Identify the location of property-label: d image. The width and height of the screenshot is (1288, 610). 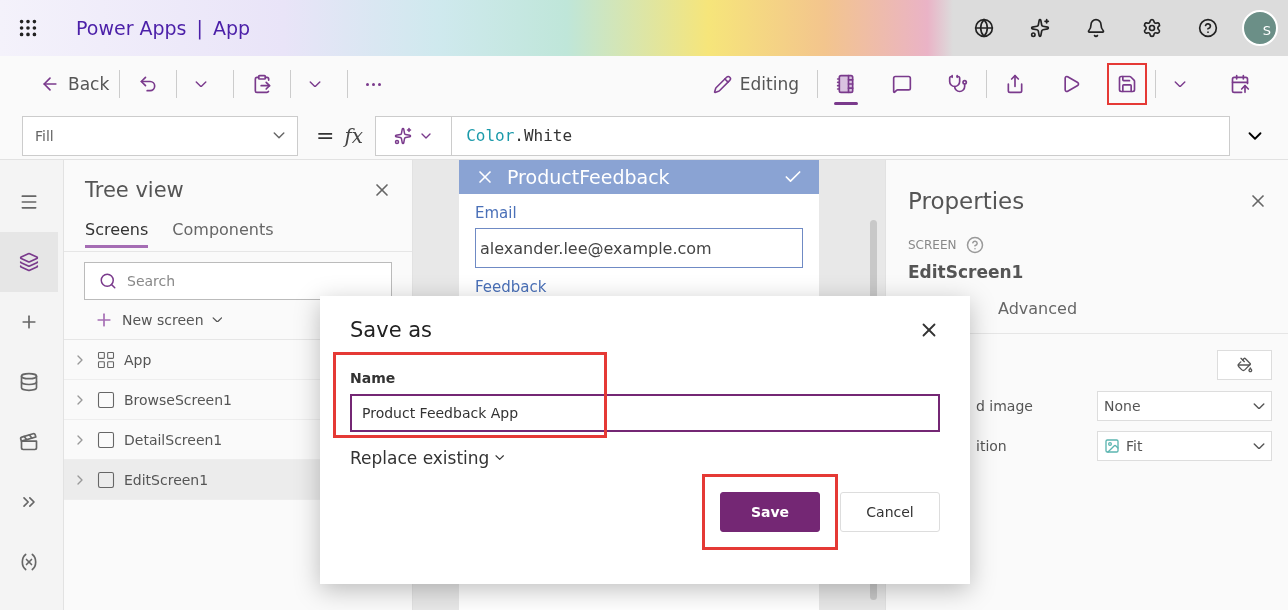
(1004, 406).